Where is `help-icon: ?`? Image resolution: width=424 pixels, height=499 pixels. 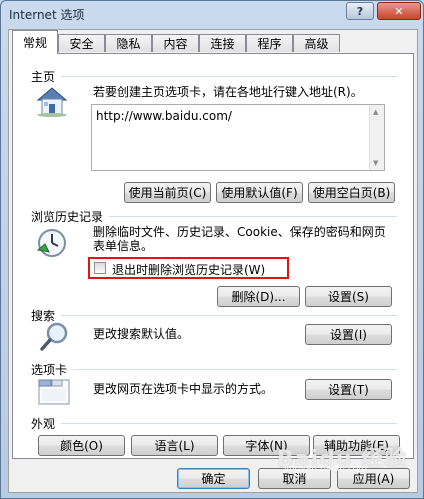 help-icon: ? is located at coordinates (360, 11).